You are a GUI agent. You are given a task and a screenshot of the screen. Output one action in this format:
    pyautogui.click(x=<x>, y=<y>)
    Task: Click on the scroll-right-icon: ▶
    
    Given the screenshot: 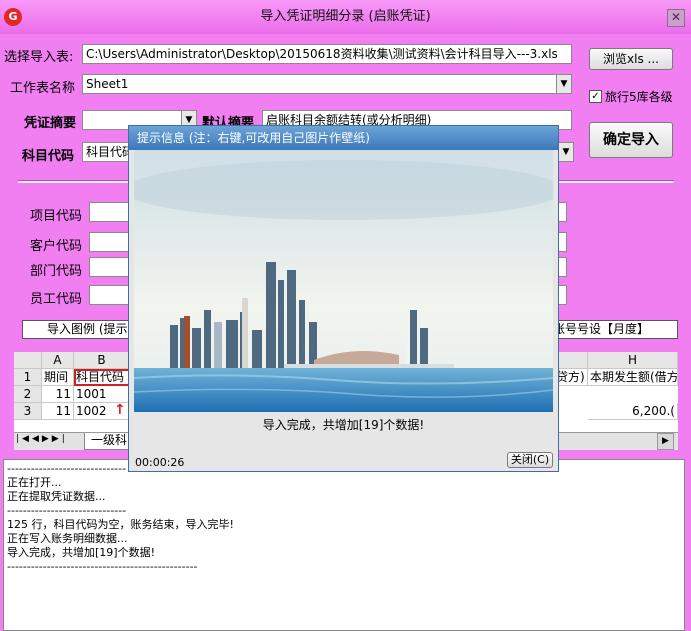 What is the action you would take?
    pyautogui.click(x=665, y=441)
    